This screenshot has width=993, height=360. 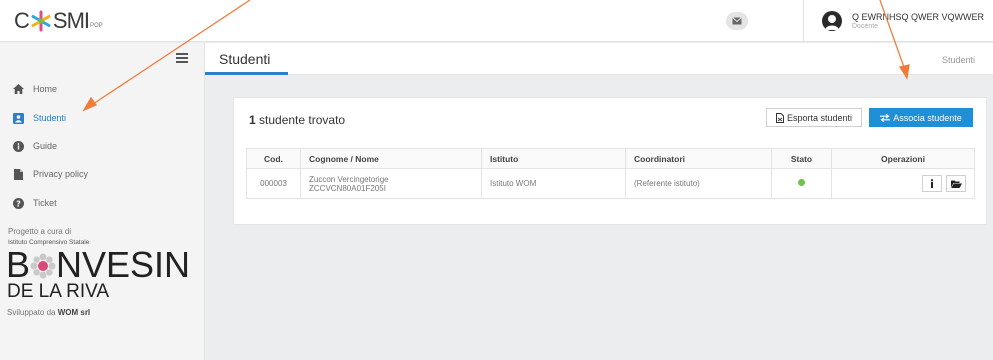 What do you see at coordinates (182, 58) in the screenshot?
I see `menu-toggle-icon` at bounding box center [182, 58].